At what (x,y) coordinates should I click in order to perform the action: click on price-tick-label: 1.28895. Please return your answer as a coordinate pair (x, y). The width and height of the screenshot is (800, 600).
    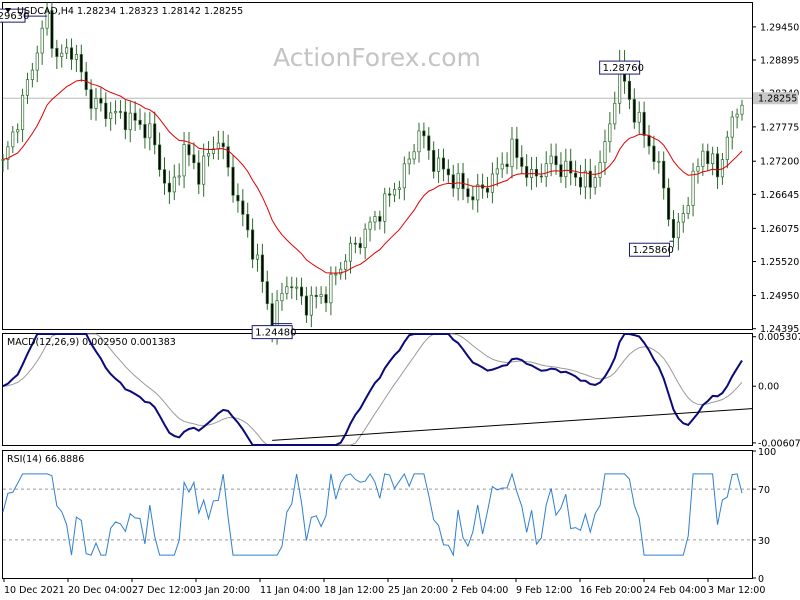
    Looking at the image, I should click on (779, 61).